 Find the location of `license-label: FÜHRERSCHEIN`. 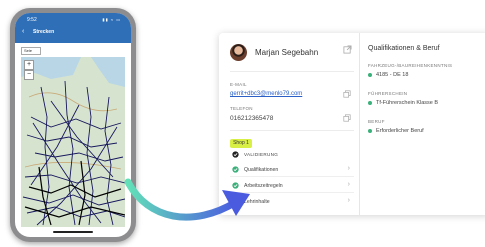

license-label: FÜHRERSCHEIN is located at coordinates (388, 93).